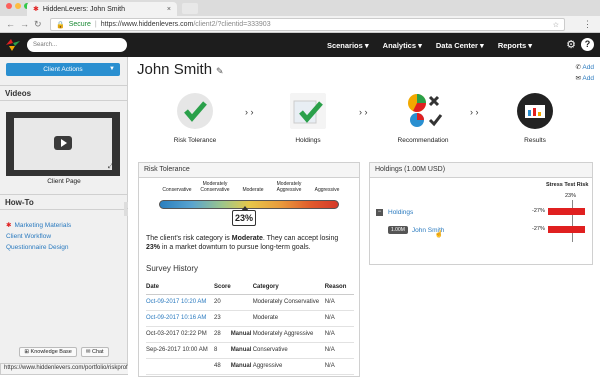 The width and height of the screenshot is (600, 377). I want to click on howto-link-workflow: Client Workflow, so click(38, 236).